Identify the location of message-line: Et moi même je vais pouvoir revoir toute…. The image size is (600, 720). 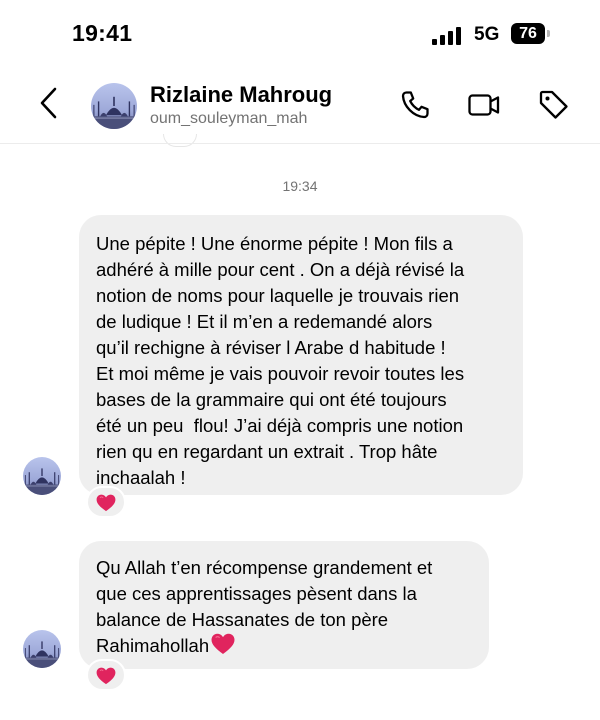
(280, 373).